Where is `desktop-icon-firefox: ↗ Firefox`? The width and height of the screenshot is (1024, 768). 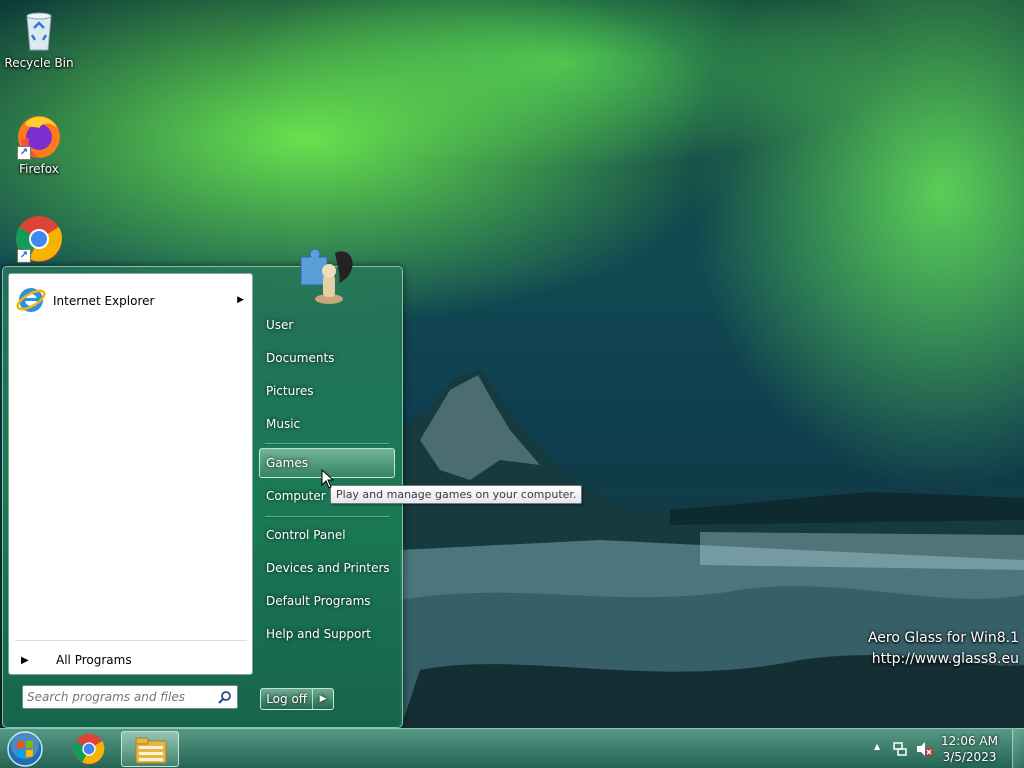 desktop-icon-firefox: ↗ Firefox is located at coordinates (39, 144).